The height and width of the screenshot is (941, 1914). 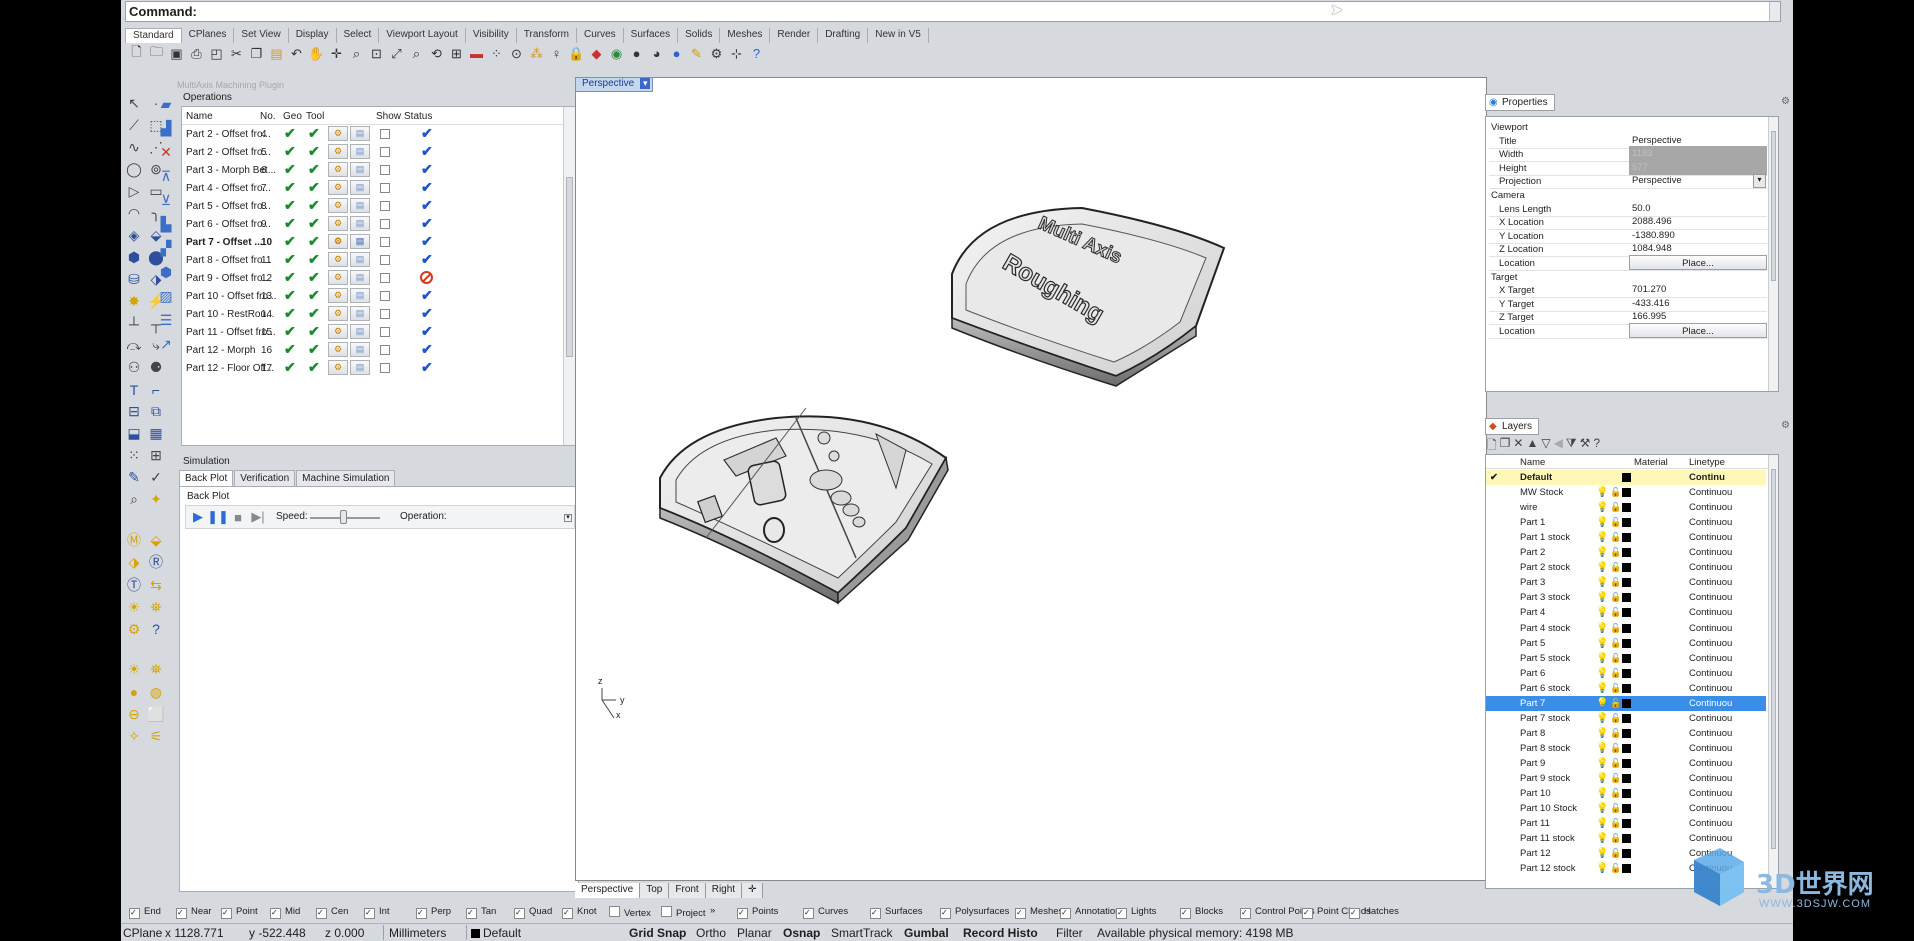 What do you see at coordinates (239, 912) in the screenshot?
I see `osnap-point-checkbox: Point` at bounding box center [239, 912].